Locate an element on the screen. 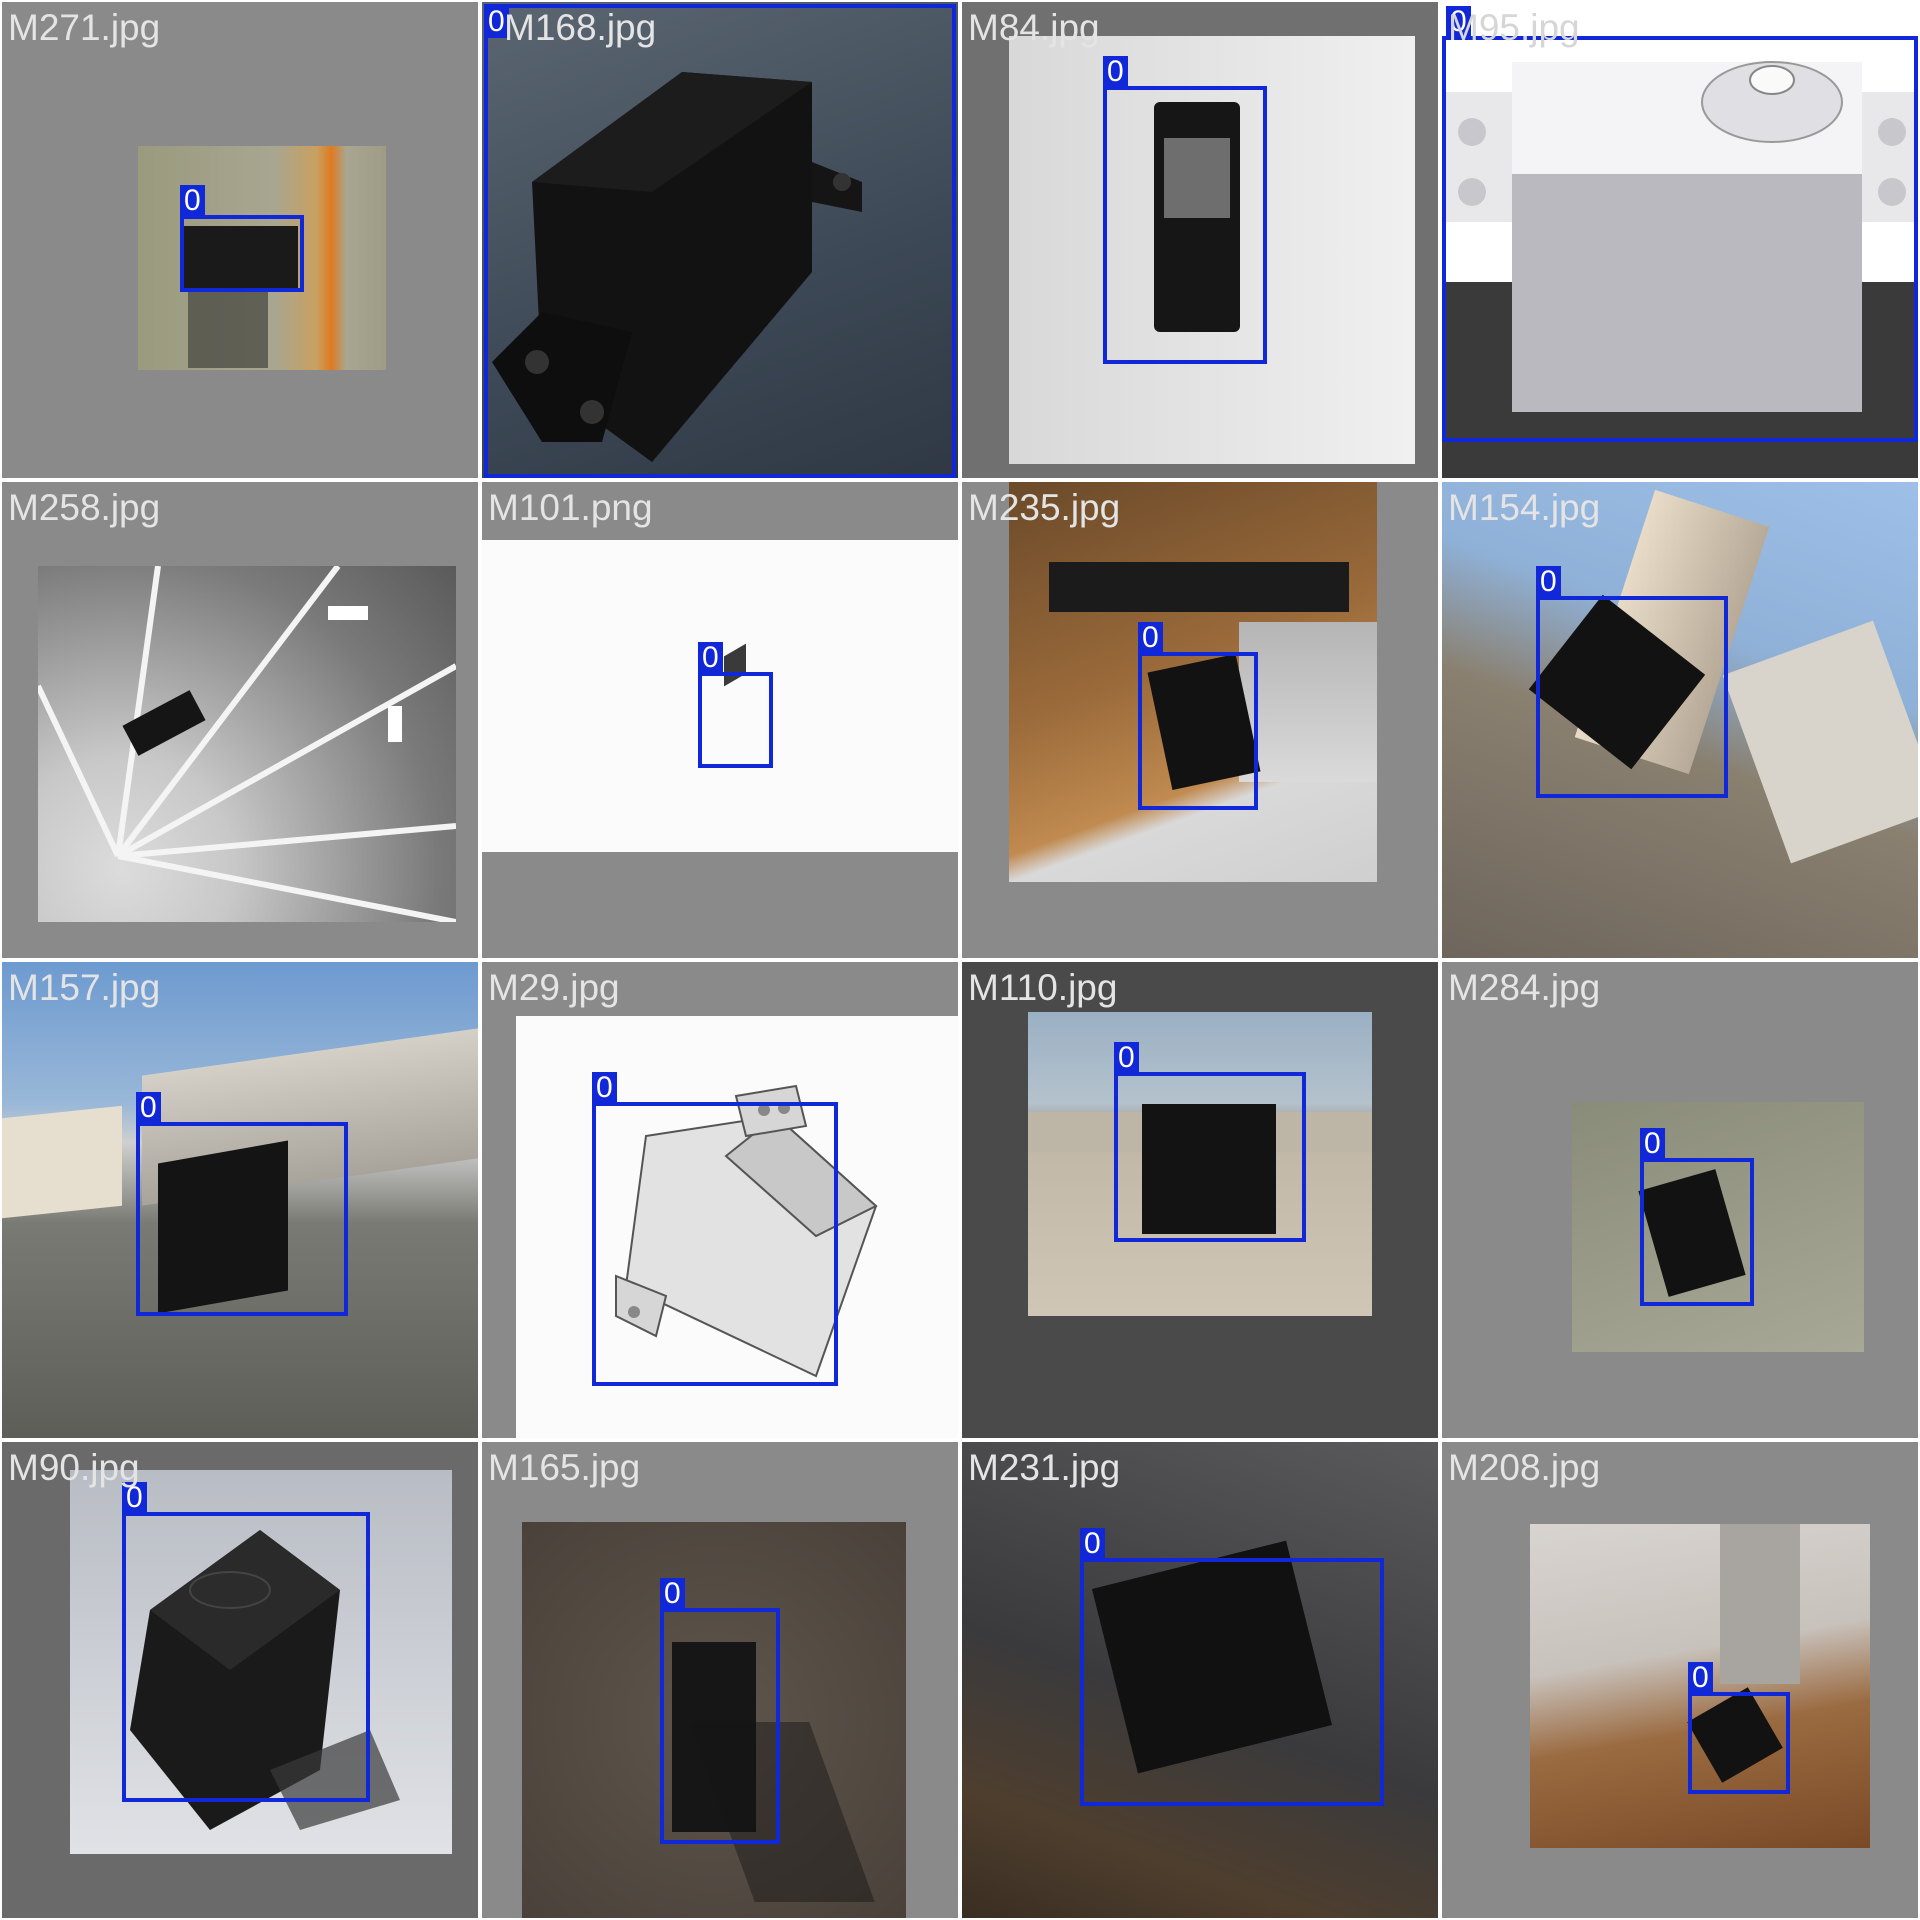  tile-m157: 0 M157.jpg is located at coordinates (240, 1200).